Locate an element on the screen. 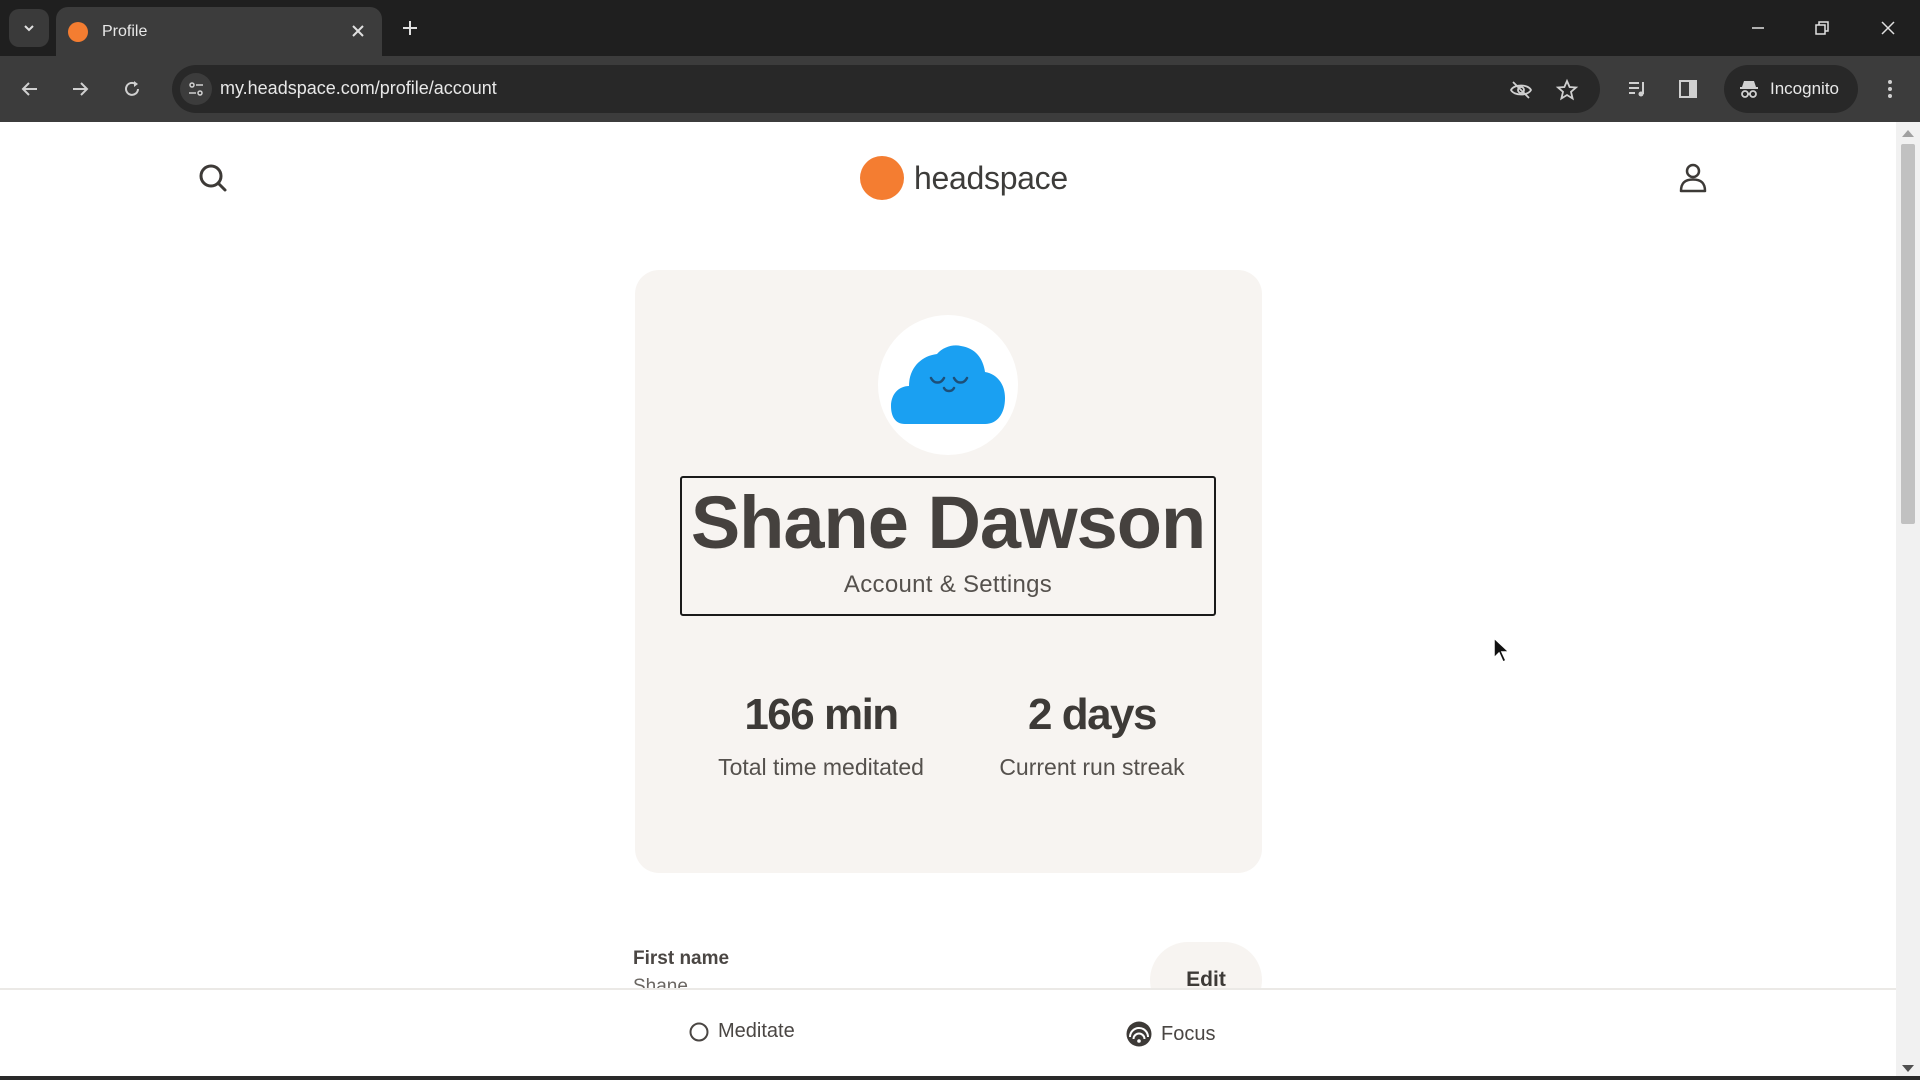 The image size is (1920, 1080). minimize-icon is located at coordinates (1758, 28).